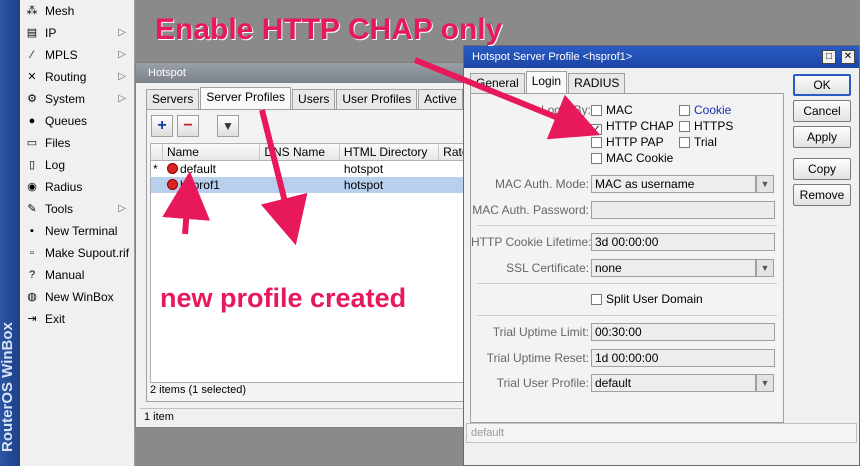  What do you see at coordinates (848, 57) in the screenshot?
I see `close-icon: ✕` at bounding box center [848, 57].